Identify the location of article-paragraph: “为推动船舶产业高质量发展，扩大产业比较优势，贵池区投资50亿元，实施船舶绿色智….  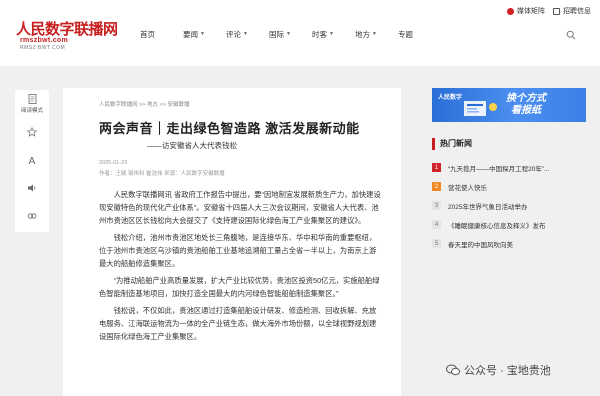
(239, 287).